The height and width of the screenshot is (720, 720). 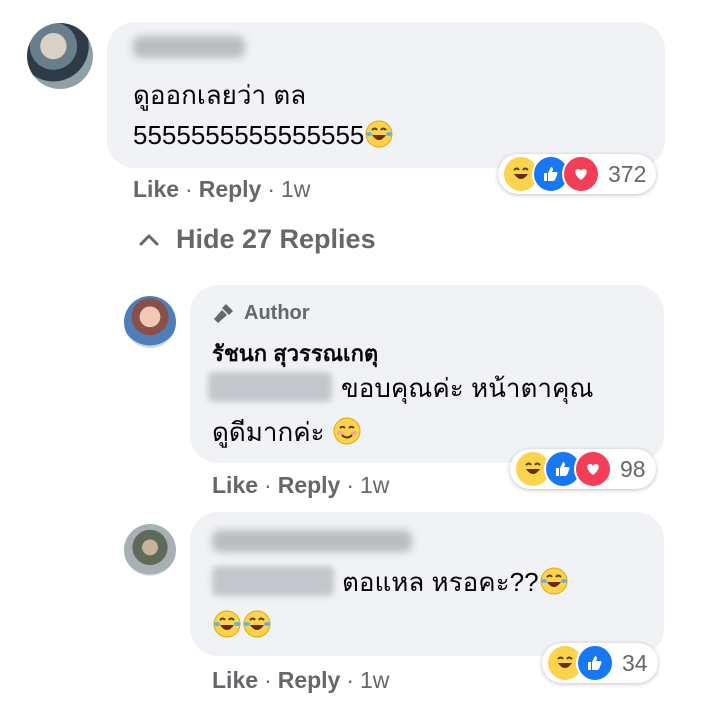 I want to click on reply2-text-line1: ตอแหล หรอคะ??, so click(x=440, y=582).